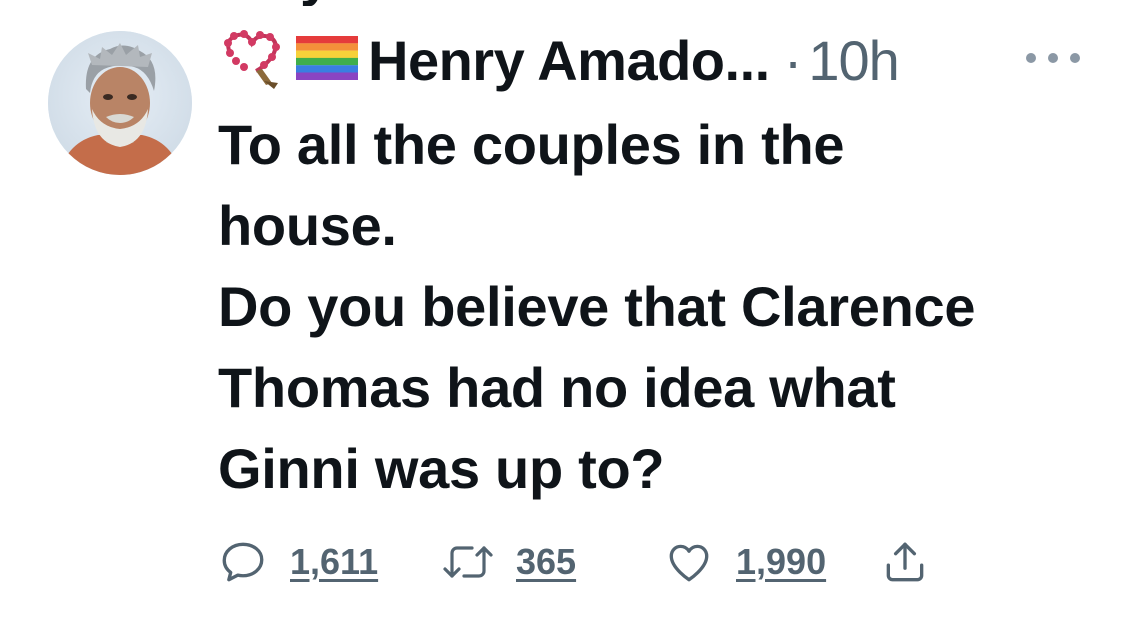 The height and width of the screenshot is (624, 1125). I want to click on retweet-button: 365, so click(508, 562).